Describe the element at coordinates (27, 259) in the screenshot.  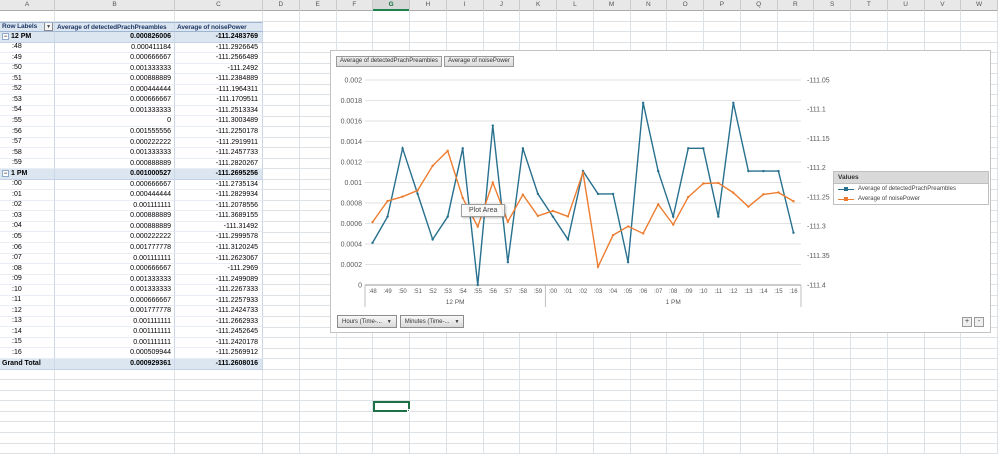
I see `pivot-row-label-cell: :07` at that location.